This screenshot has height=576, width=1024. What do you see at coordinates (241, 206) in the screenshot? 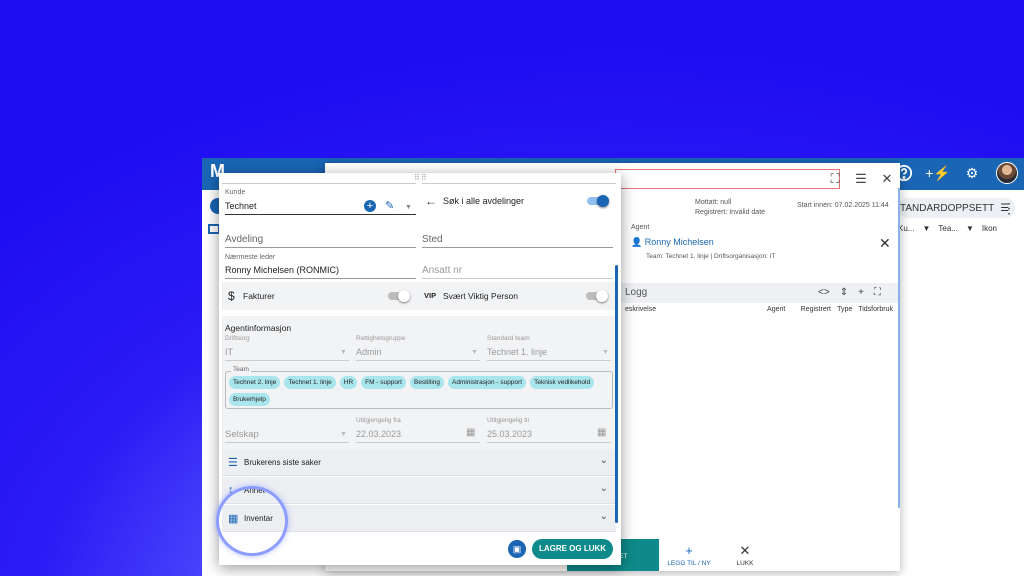
I see `customer-field: Technet` at bounding box center [241, 206].